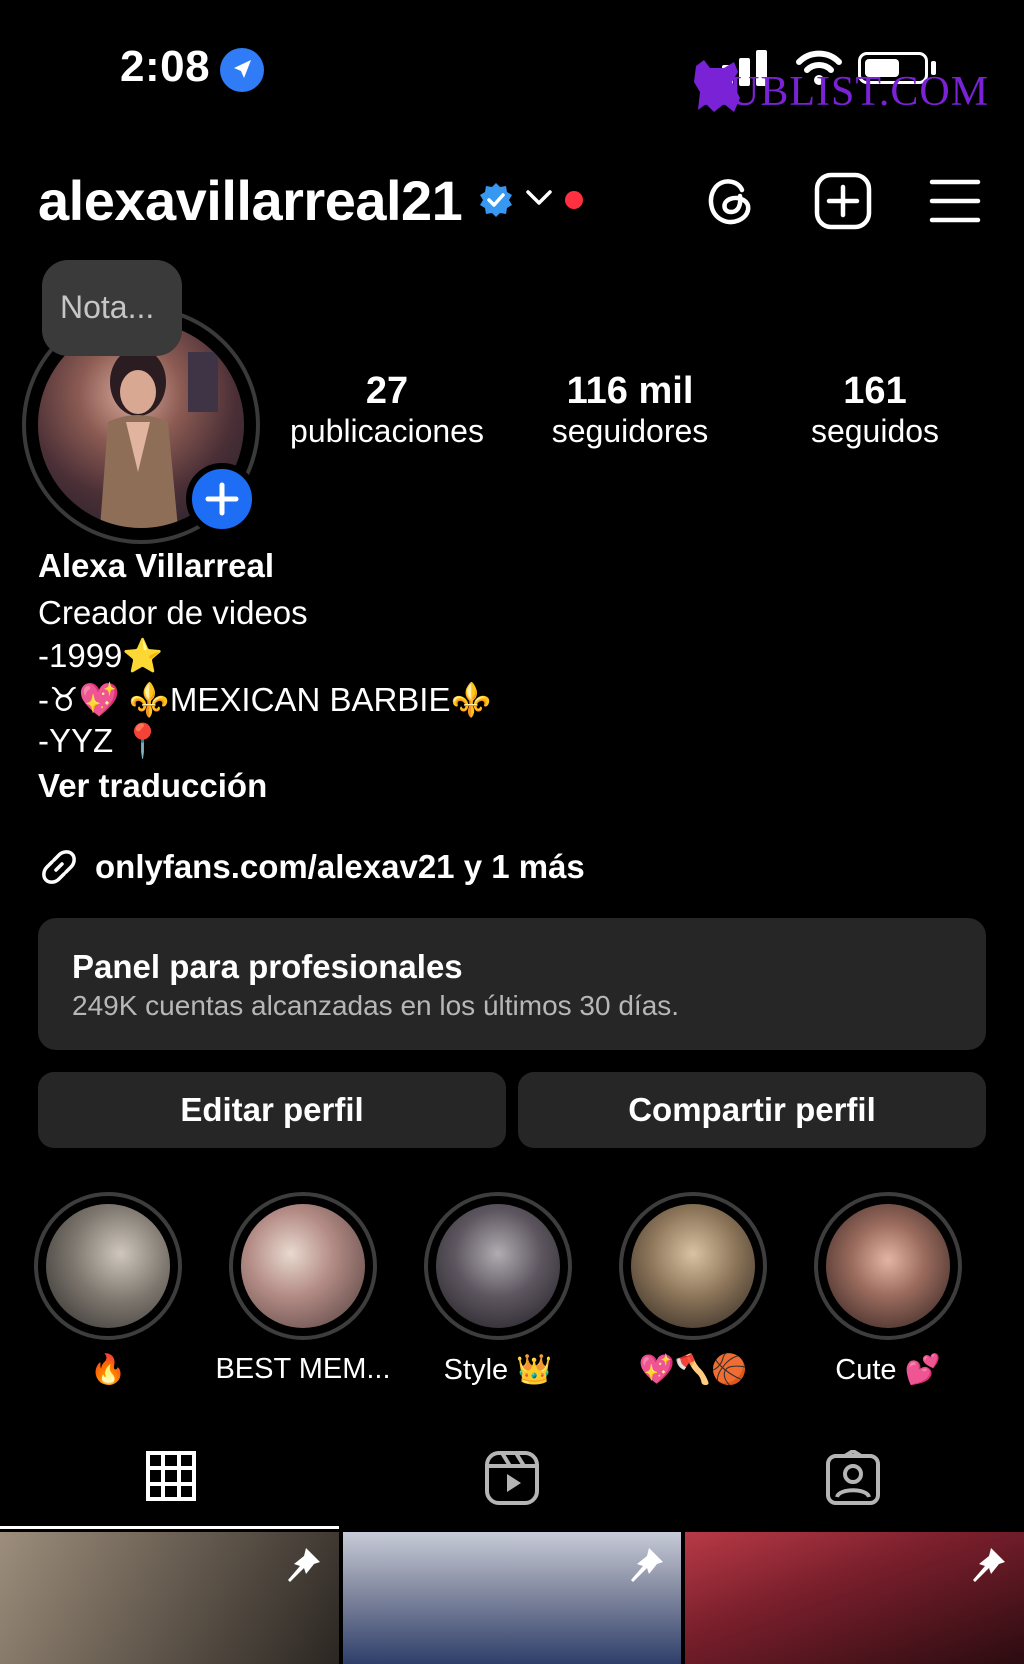 The width and height of the screenshot is (1024, 1664). Describe the element at coordinates (845, 92) in the screenshot. I see `watermark-text: RUBLIST.COM` at that location.